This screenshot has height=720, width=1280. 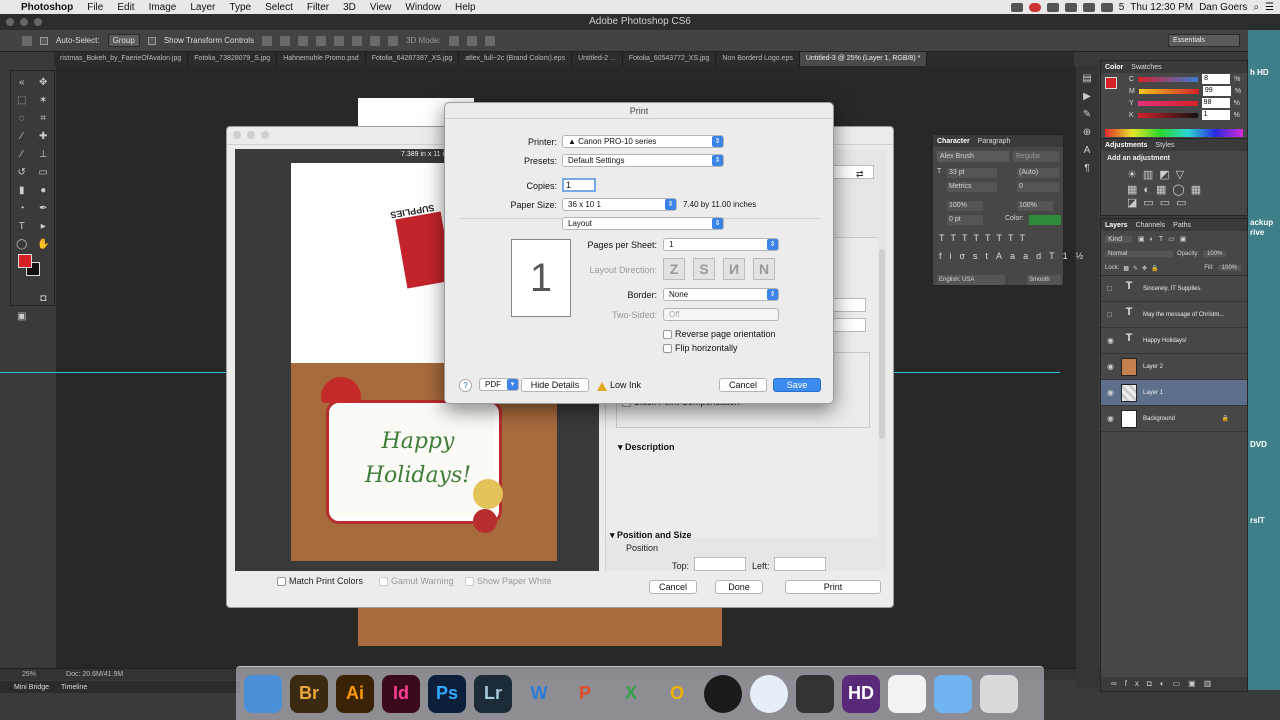 What do you see at coordinates (1034, 7) in the screenshot?
I see `notification-icon` at bounding box center [1034, 7].